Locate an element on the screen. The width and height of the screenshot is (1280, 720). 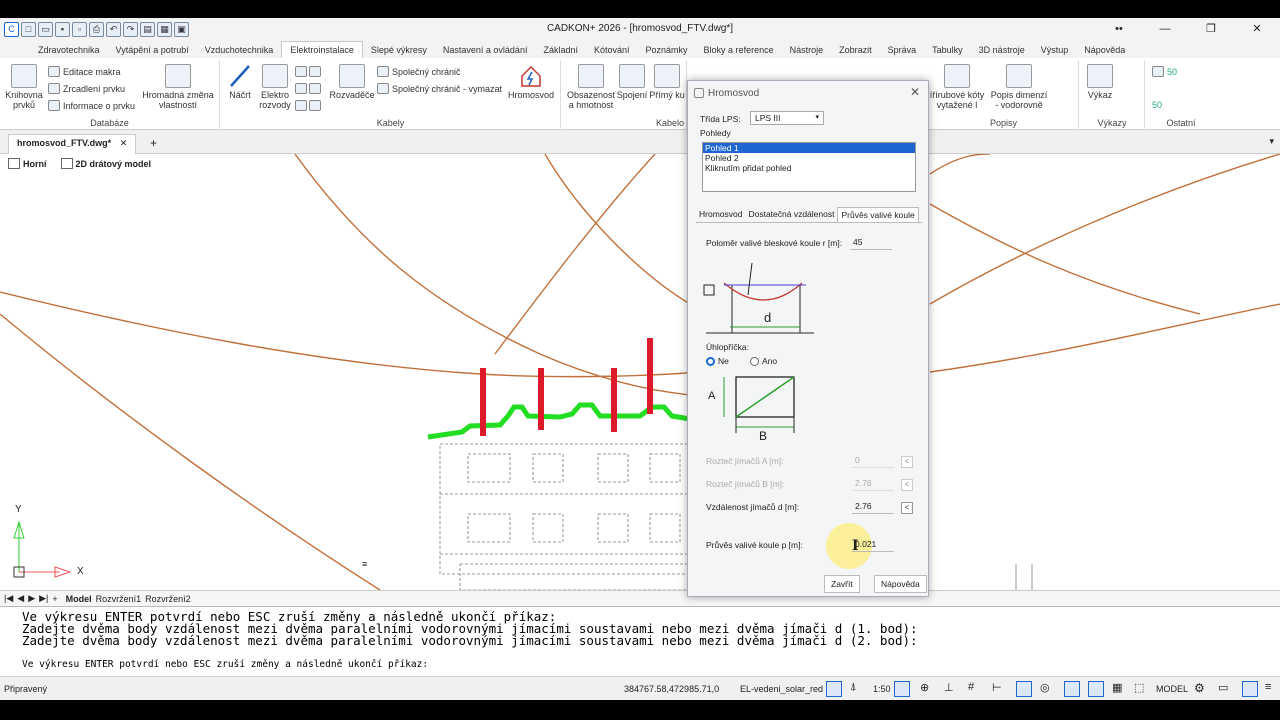
ostatni-row-1: 50 is located at coordinates (1164, 71).